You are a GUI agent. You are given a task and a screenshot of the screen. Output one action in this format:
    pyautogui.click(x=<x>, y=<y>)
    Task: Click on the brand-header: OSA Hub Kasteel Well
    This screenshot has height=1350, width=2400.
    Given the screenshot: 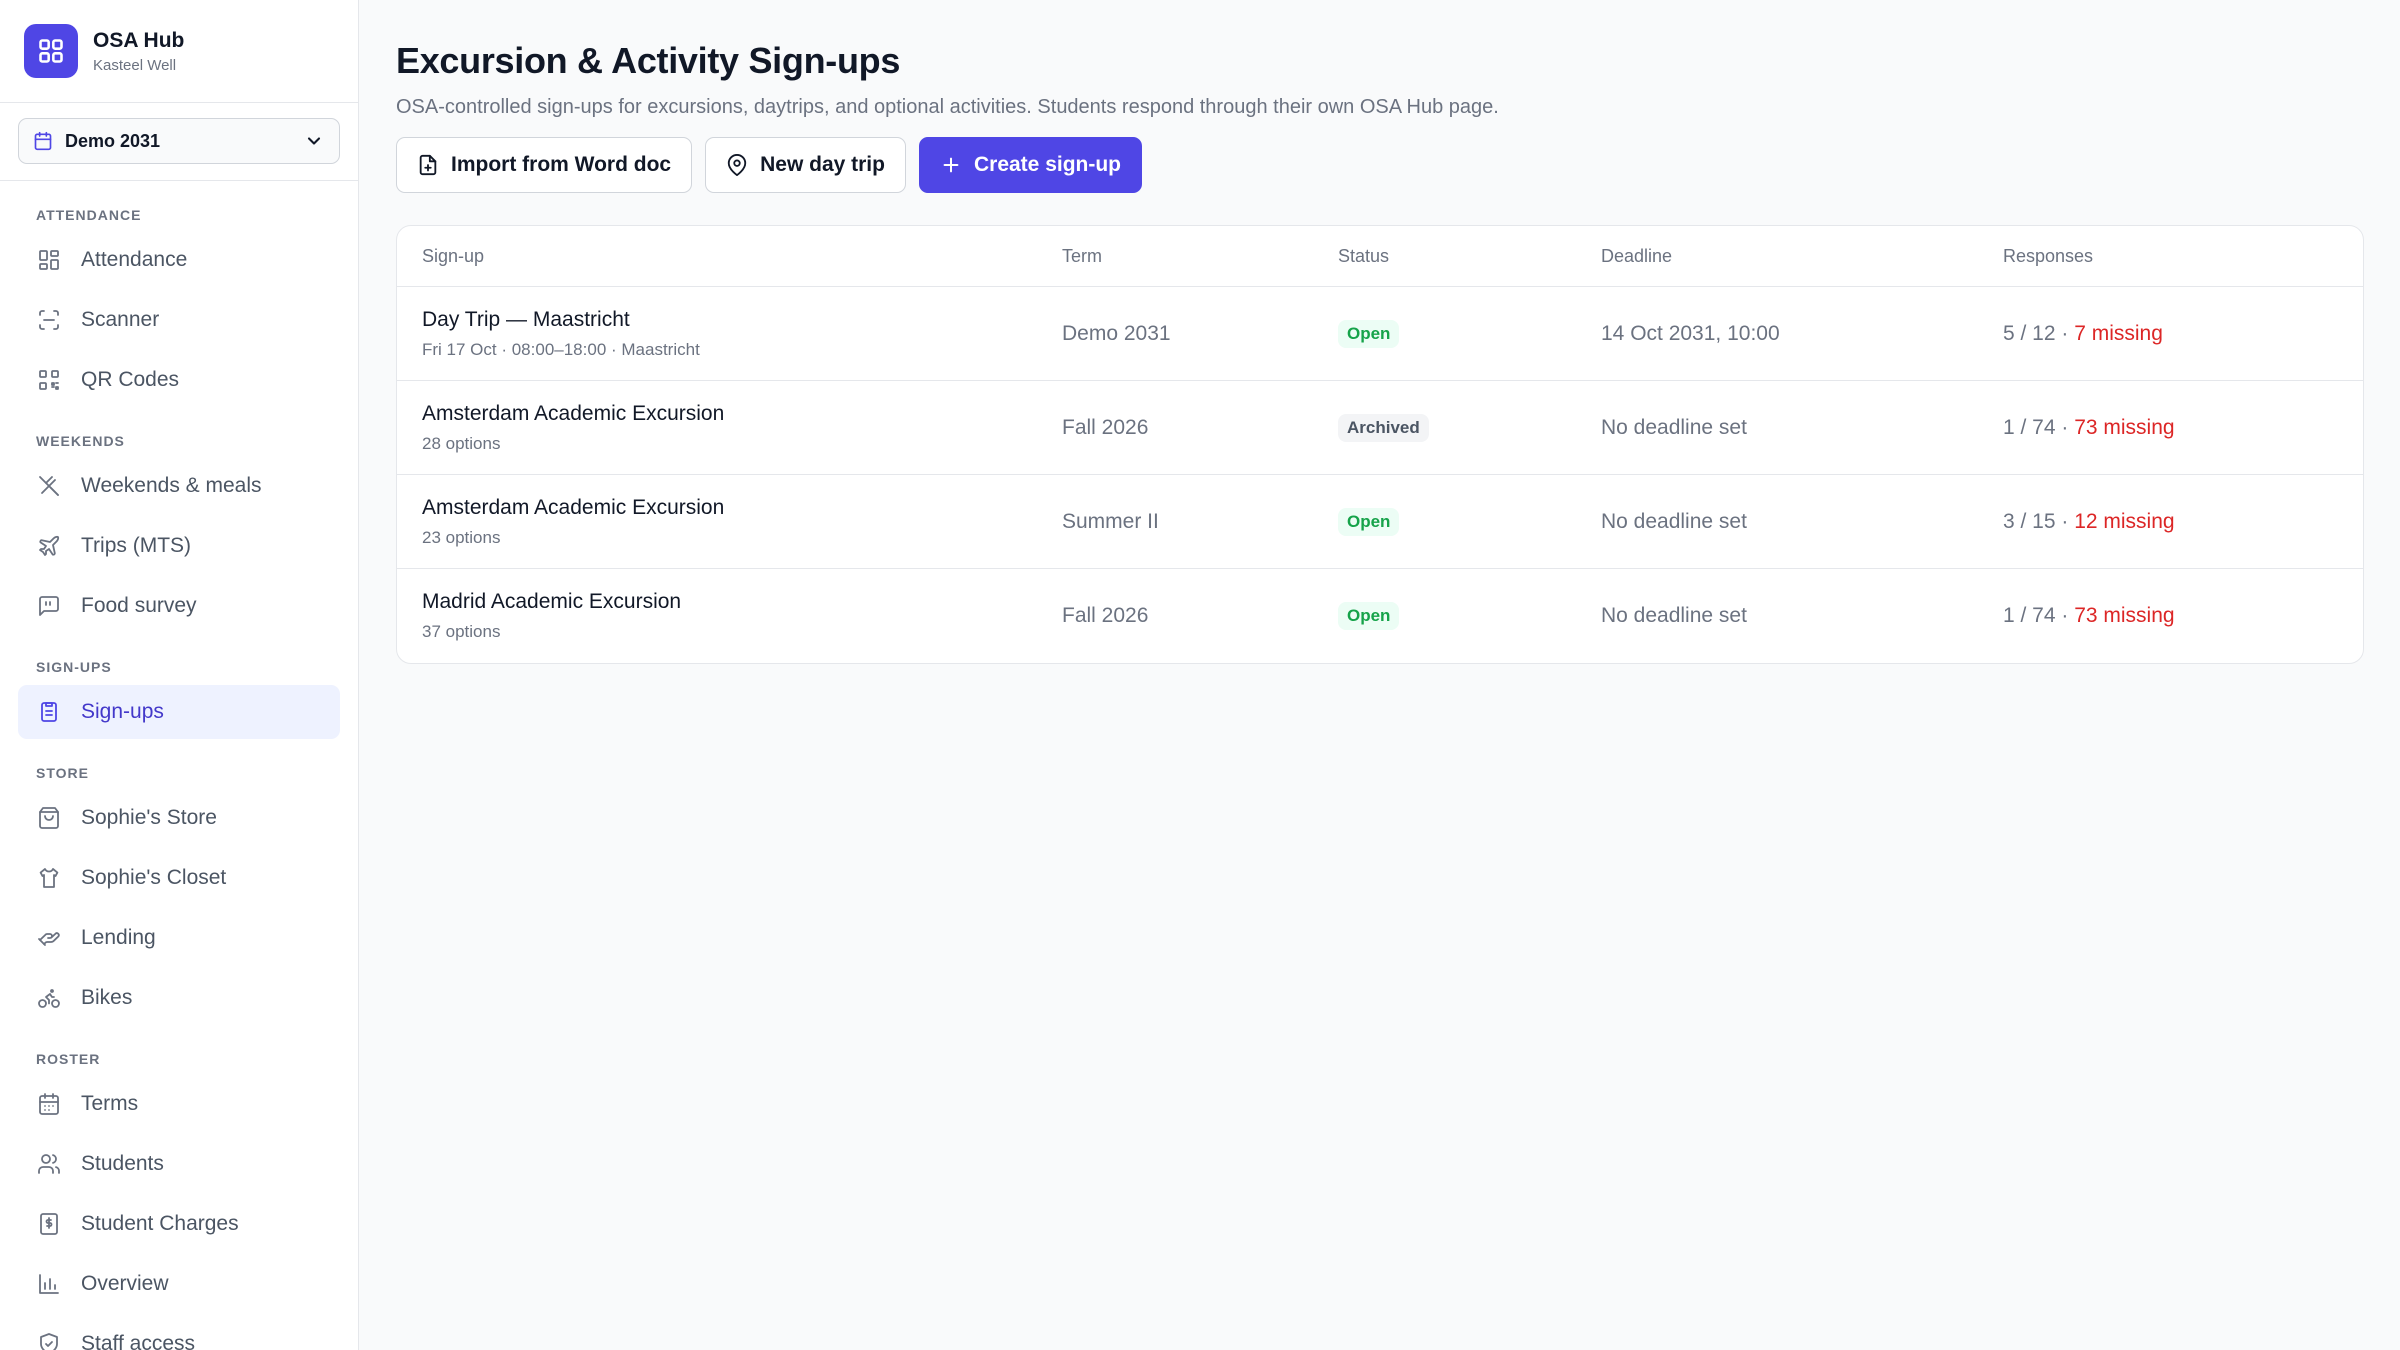 What is the action you would take?
    pyautogui.click(x=179, y=51)
    